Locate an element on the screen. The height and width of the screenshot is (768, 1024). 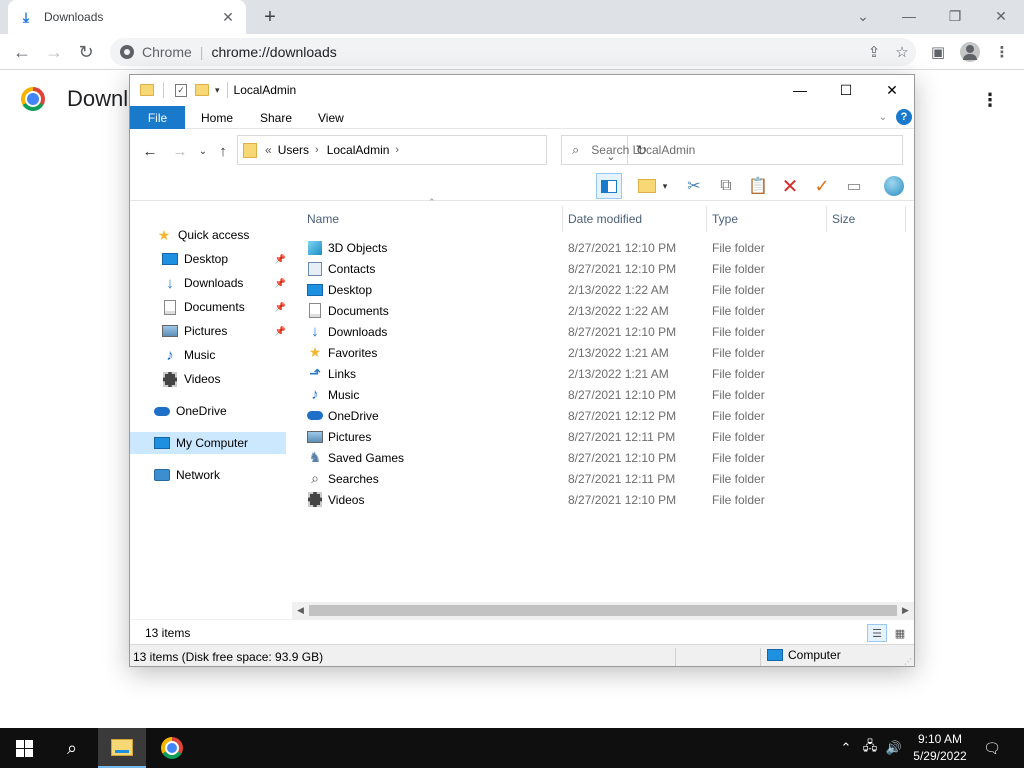
file-row: Videos 8/27/2021 12:10 PM File folder is located at coordinates (600, 499).